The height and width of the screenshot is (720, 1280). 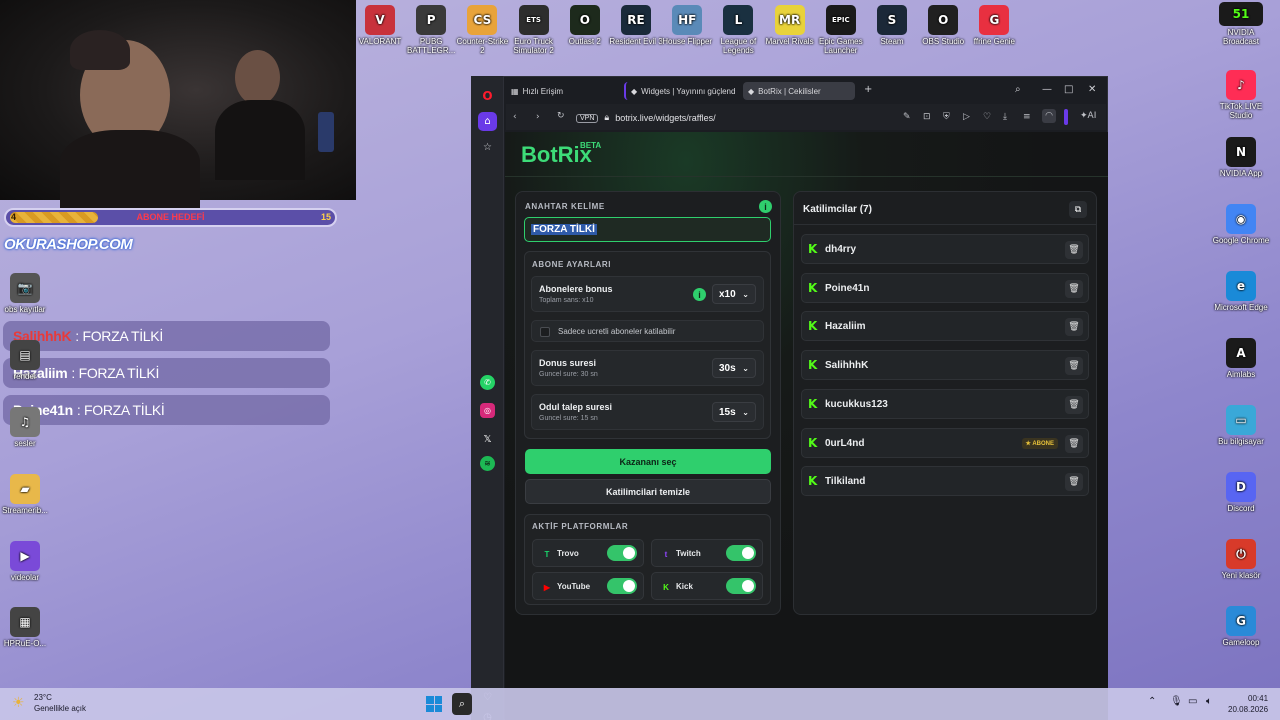 I want to click on shield-icon: ⛨, so click(x=946, y=117).